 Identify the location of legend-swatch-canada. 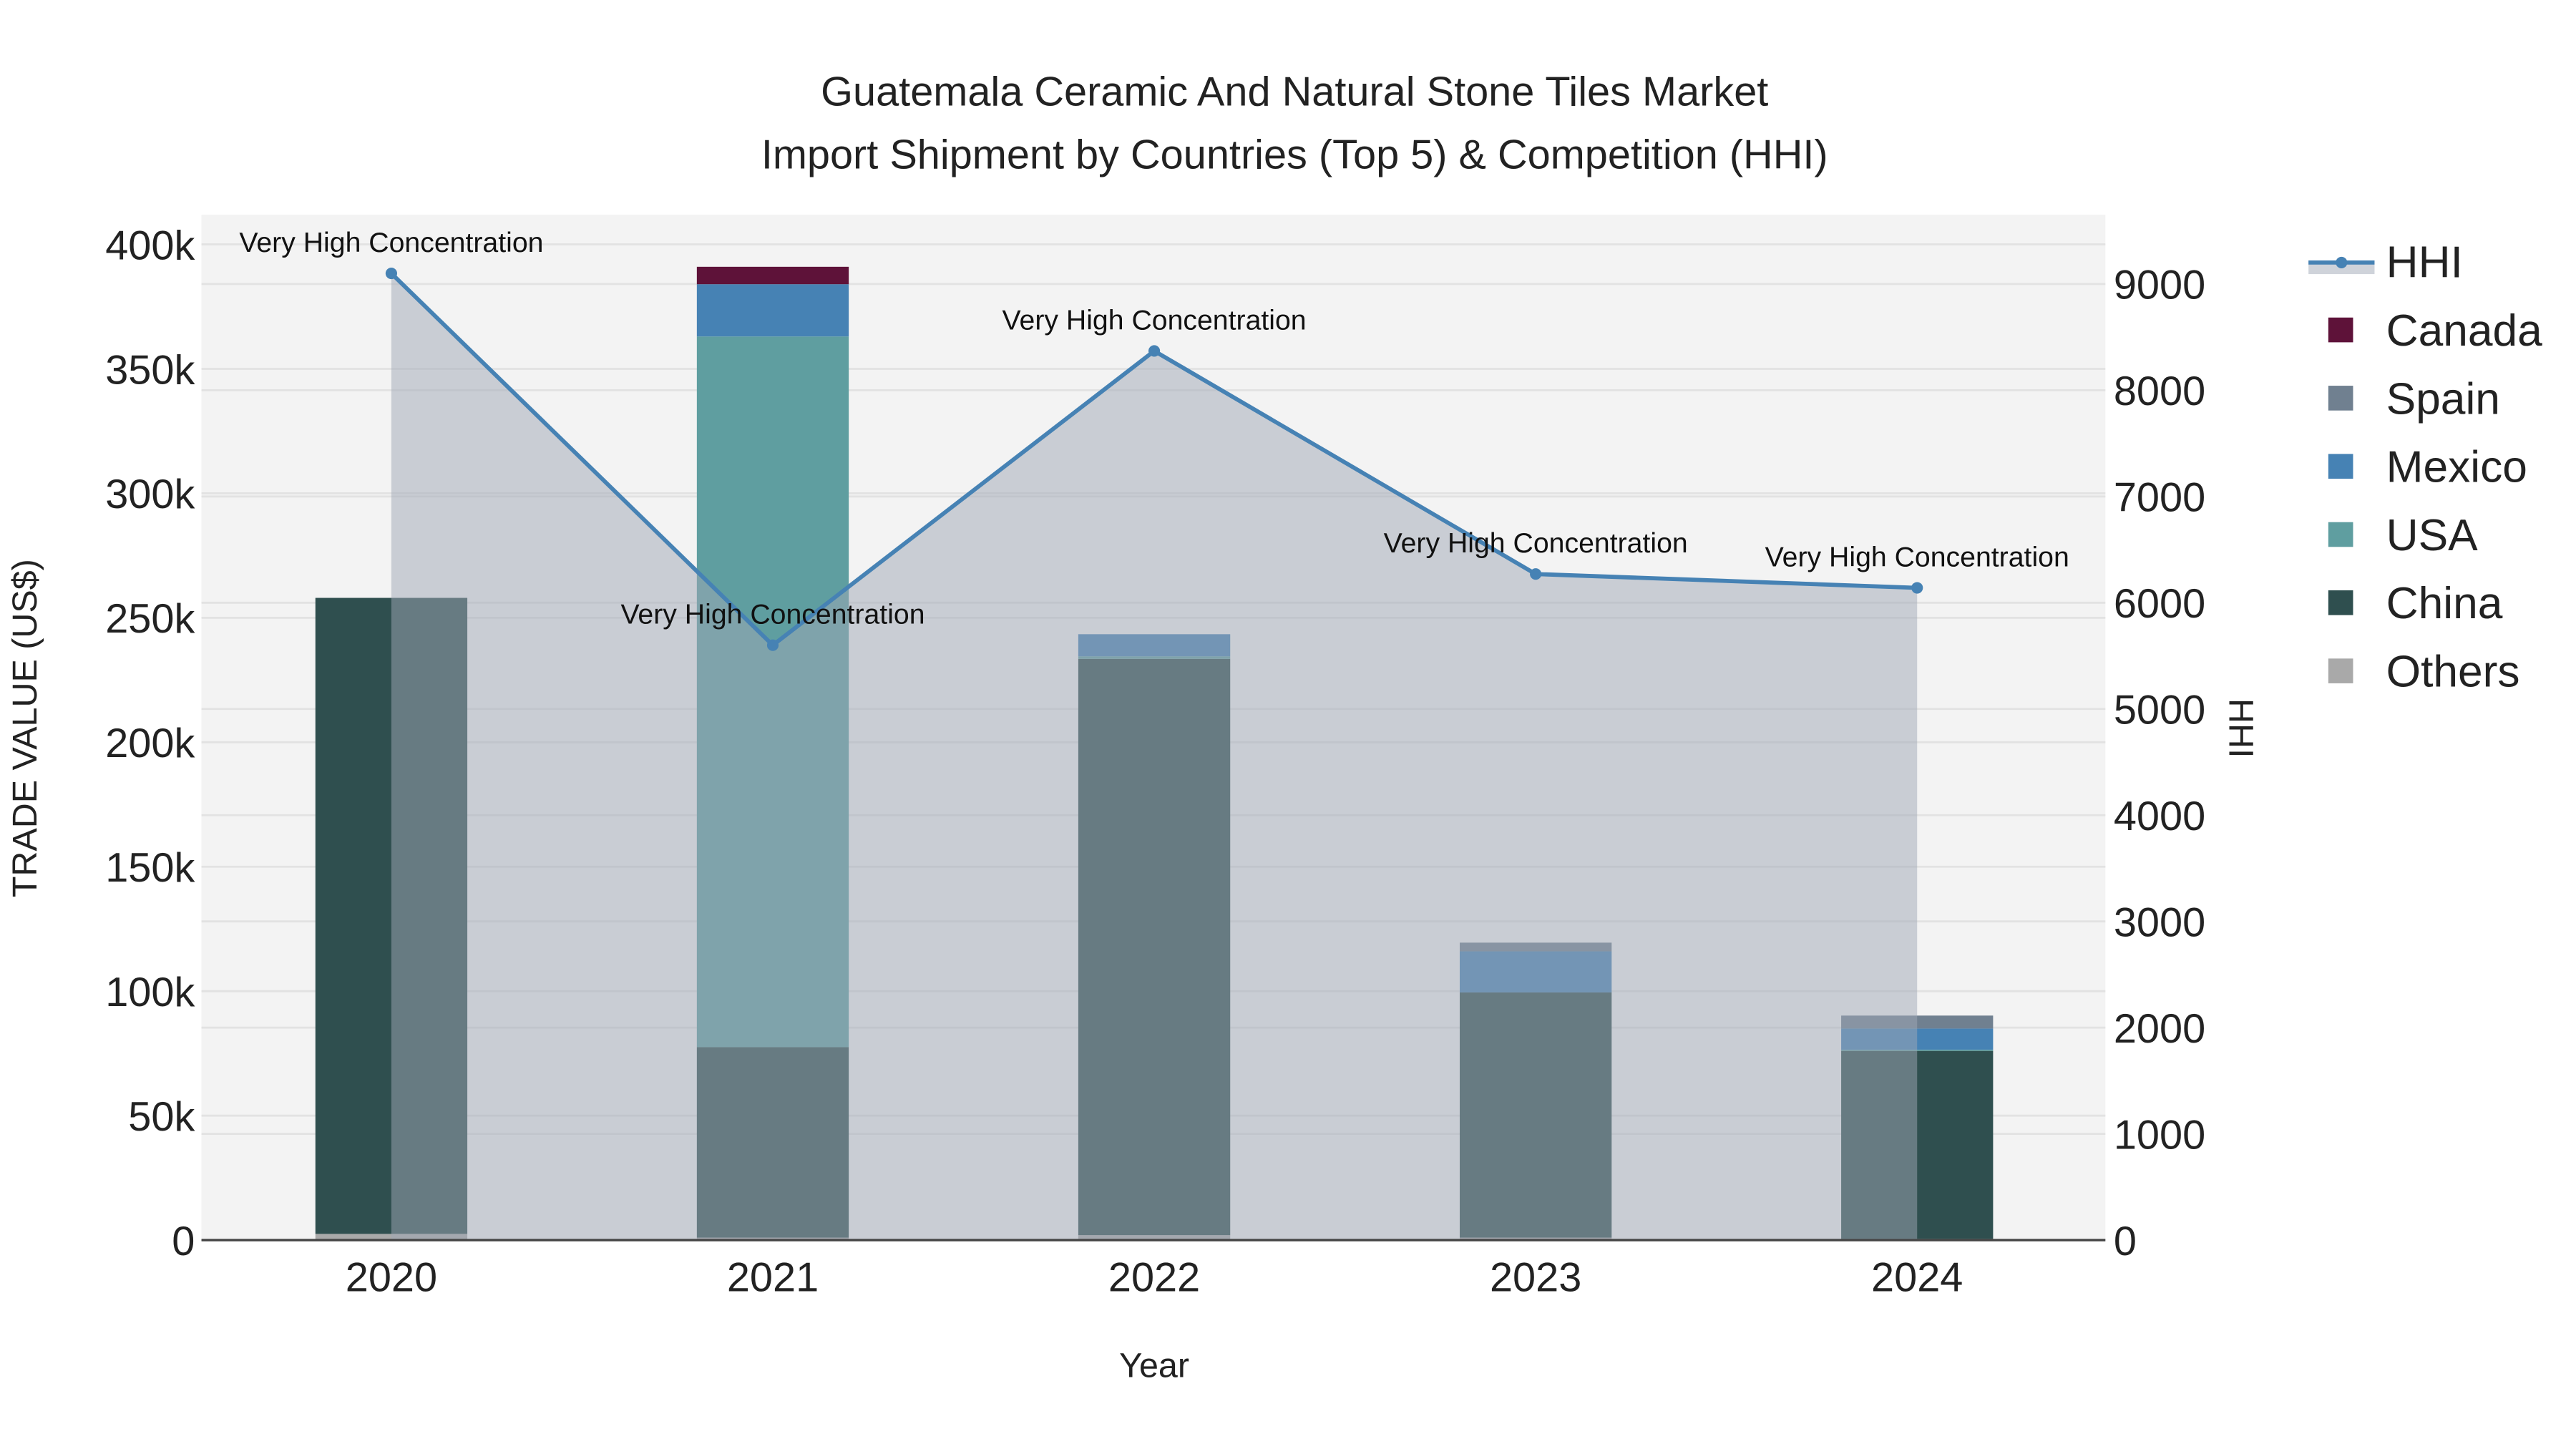
(2340, 330).